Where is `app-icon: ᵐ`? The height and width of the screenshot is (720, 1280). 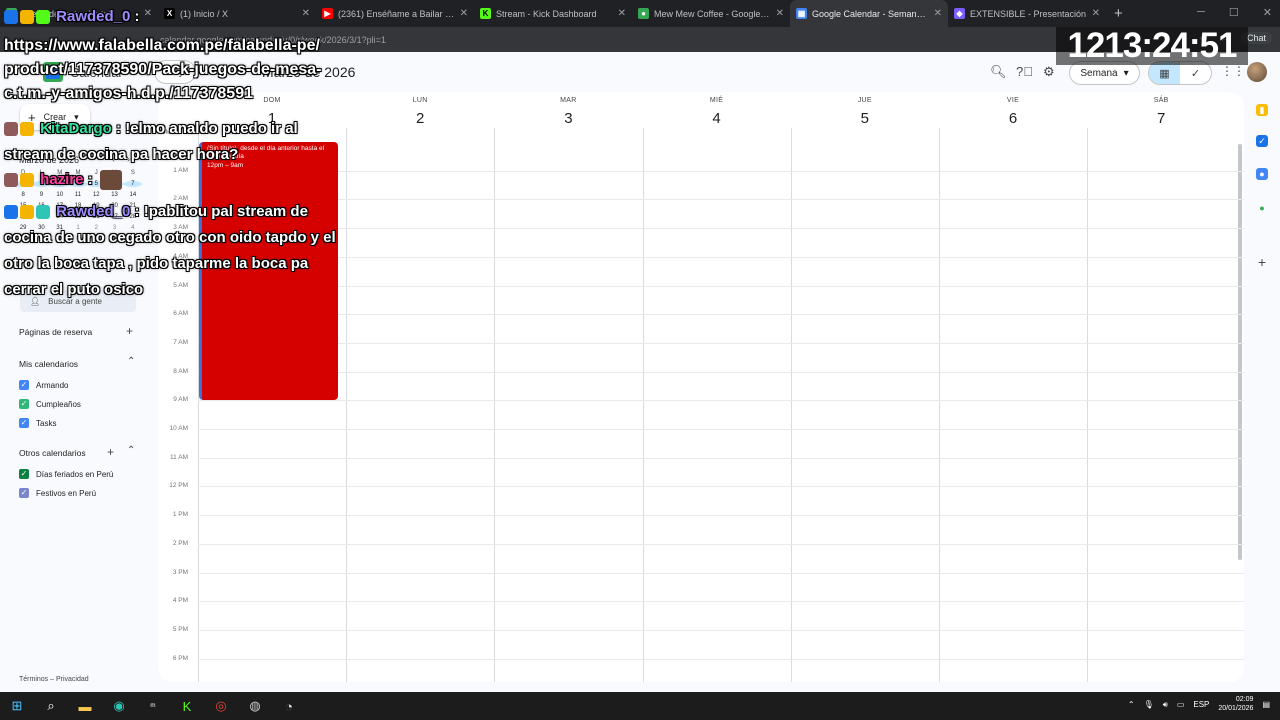 app-icon: ᵐ is located at coordinates (153, 706).